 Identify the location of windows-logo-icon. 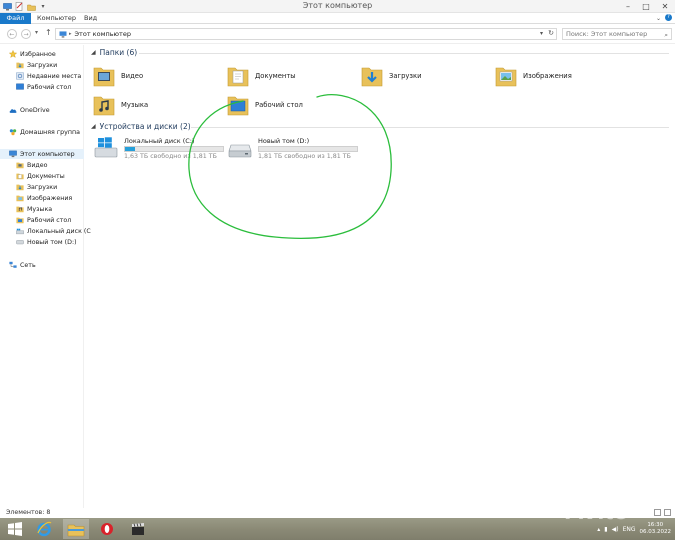
(15, 529).